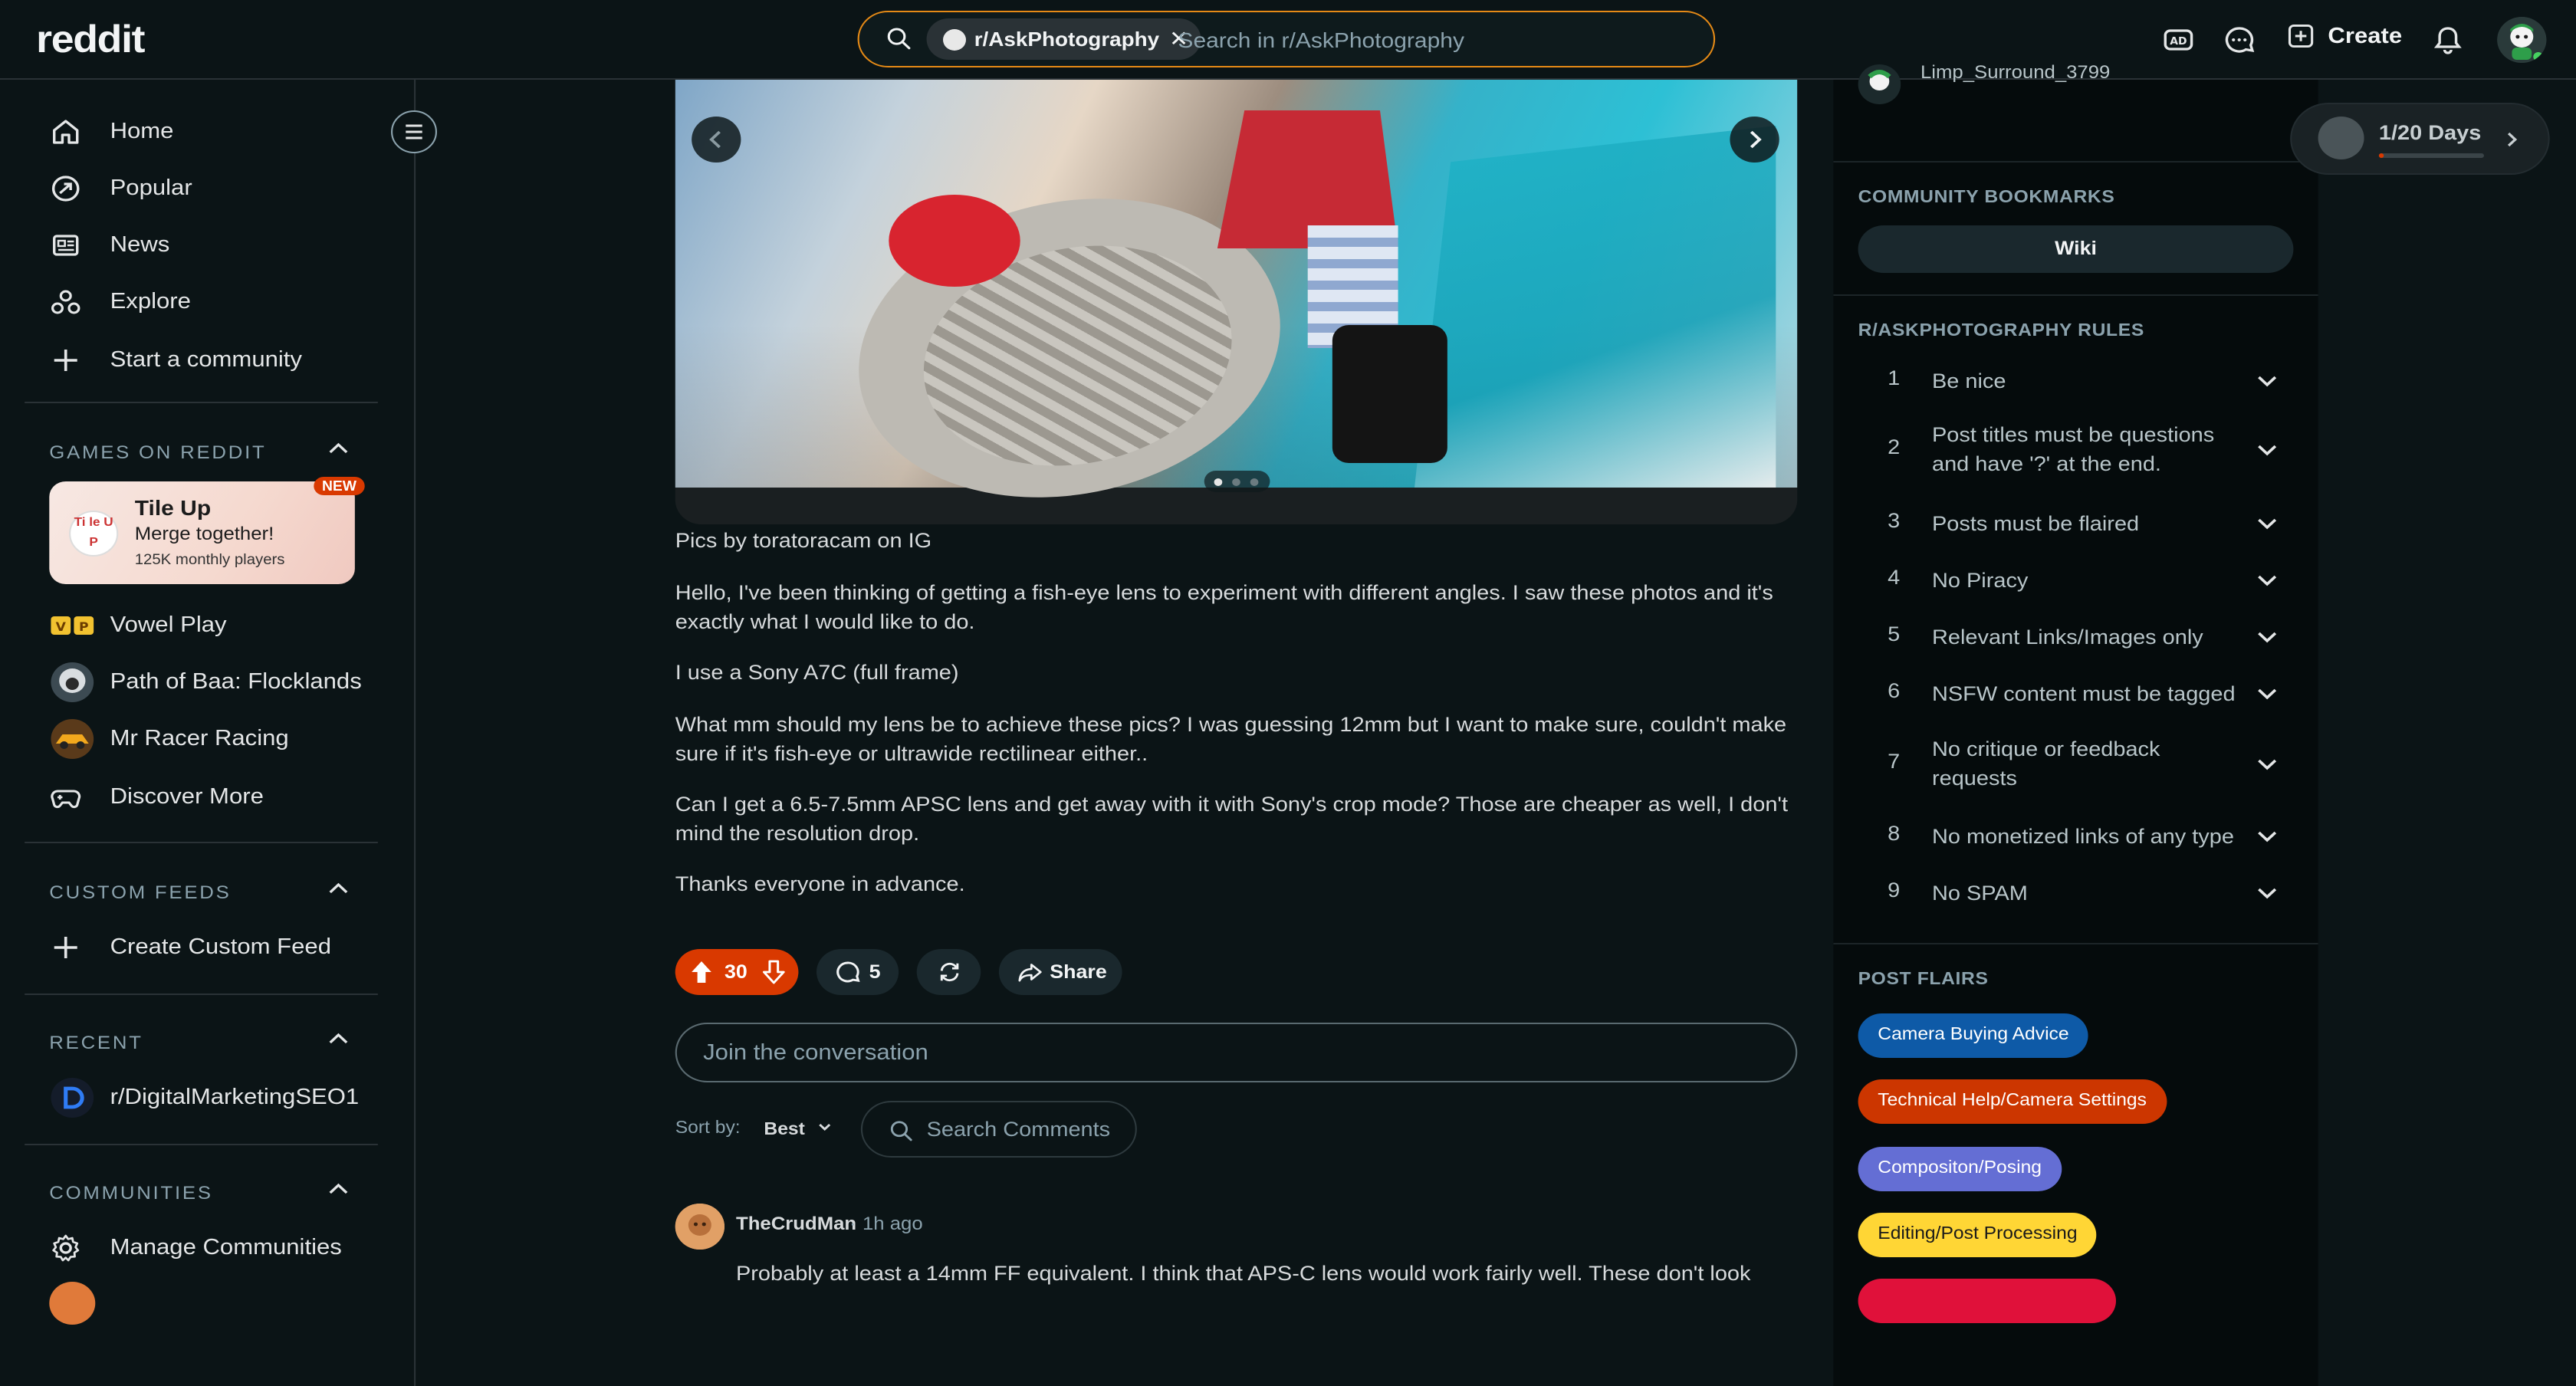 Image resolution: width=2576 pixels, height=1386 pixels. What do you see at coordinates (142, 132) in the screenshot?
I see `nav-home-label: Home` at bounding box center [142, 132].